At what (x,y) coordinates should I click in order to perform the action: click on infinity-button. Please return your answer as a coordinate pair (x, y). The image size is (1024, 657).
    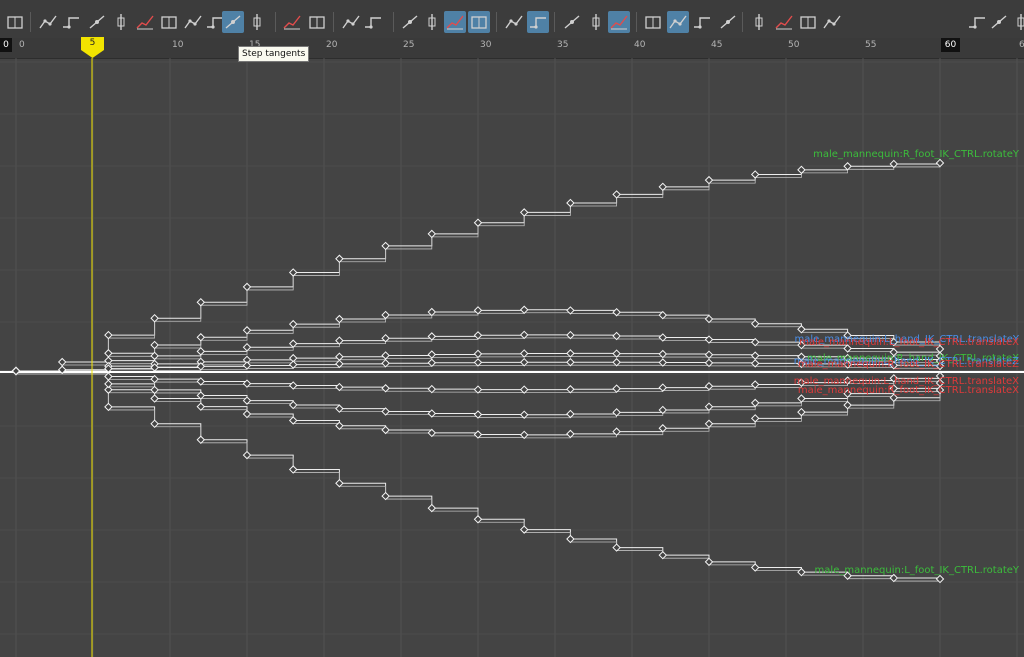
    Looking at the image, I should click on (759, 22).